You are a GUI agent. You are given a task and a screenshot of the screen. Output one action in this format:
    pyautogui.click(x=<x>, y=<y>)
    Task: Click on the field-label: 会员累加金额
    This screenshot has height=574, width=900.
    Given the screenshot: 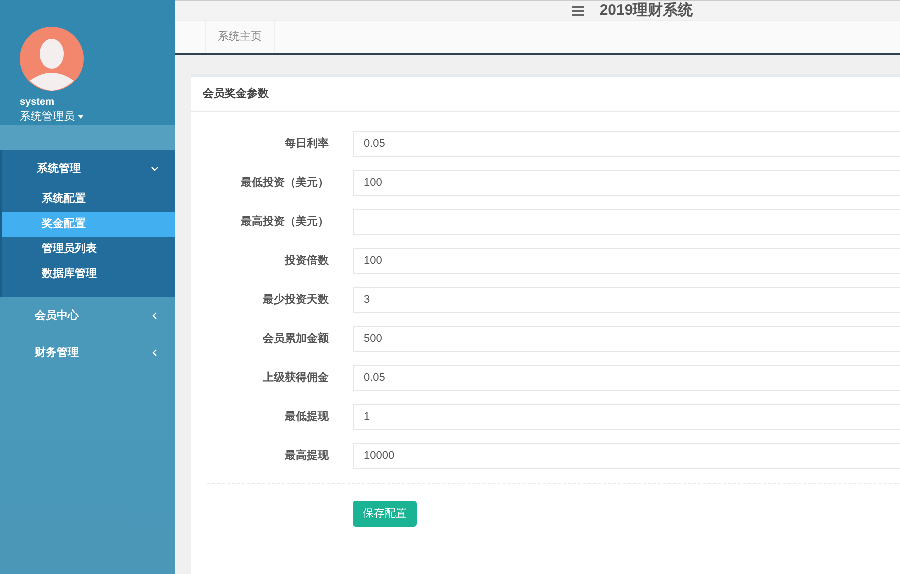 What is the action you would take?
    pyautogui.click(x=296, y=339)
    